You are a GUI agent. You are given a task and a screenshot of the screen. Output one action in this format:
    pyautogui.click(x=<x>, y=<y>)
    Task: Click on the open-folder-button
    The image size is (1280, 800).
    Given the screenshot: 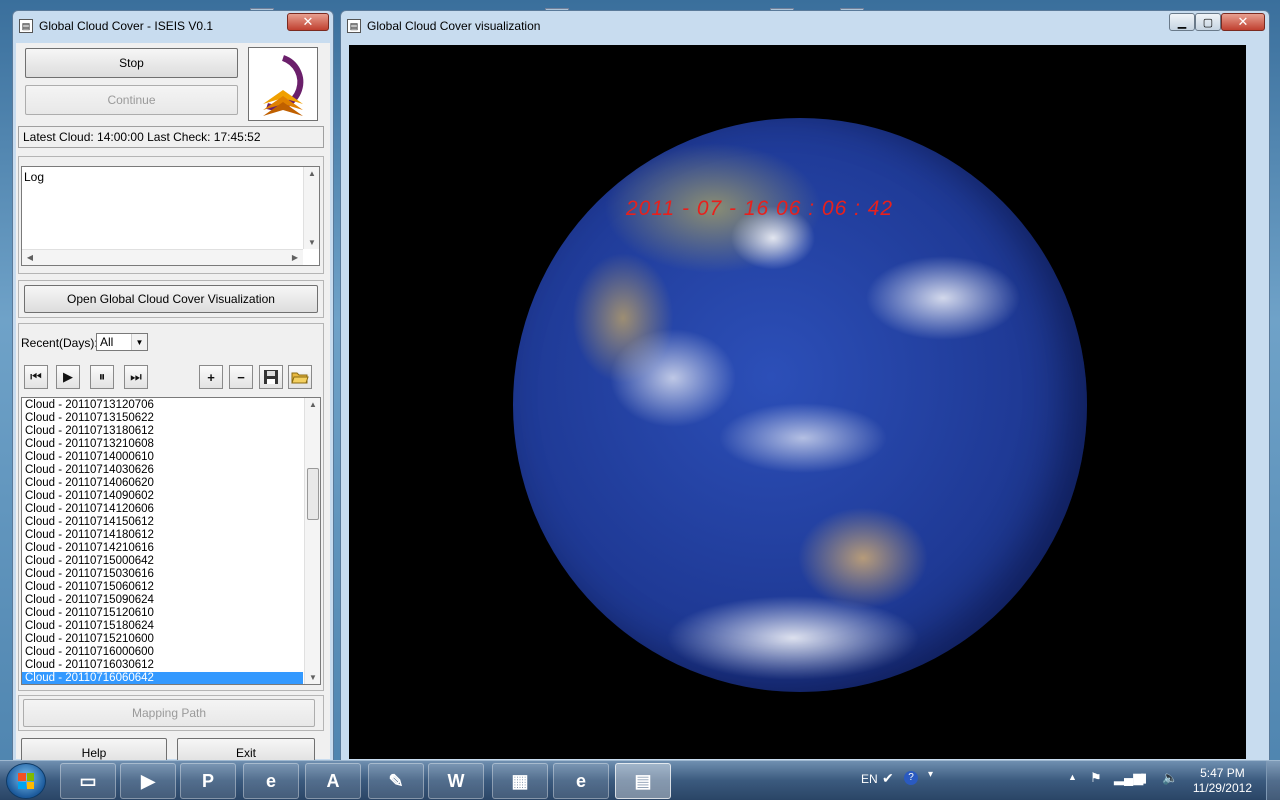 What is the action you would take?
    pyautogui.click(x=300, y=377)
    